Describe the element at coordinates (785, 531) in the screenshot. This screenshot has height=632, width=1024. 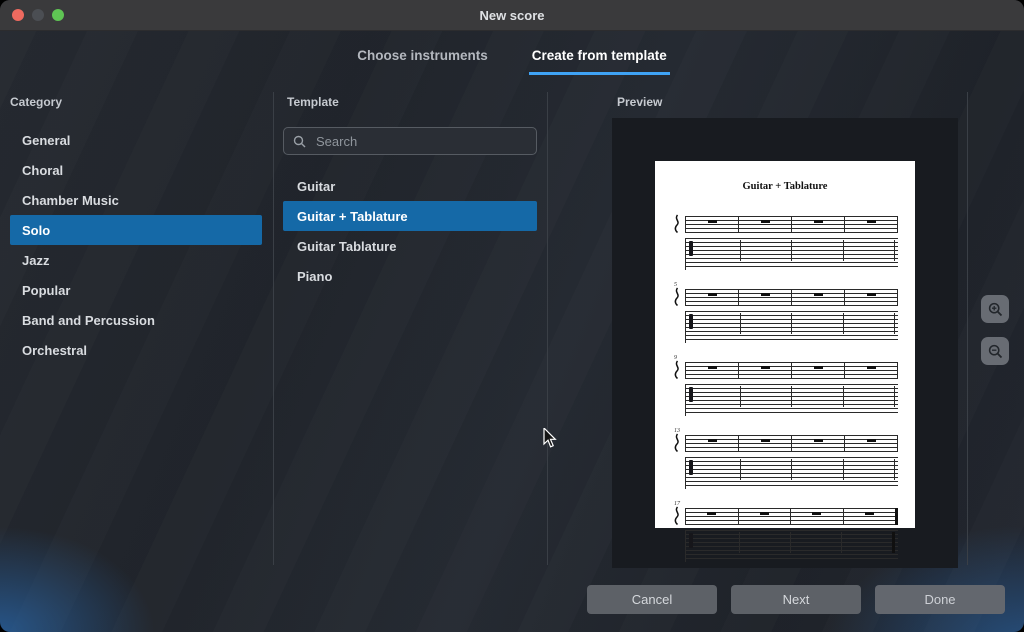
I see `staff-system: 17` at that location.